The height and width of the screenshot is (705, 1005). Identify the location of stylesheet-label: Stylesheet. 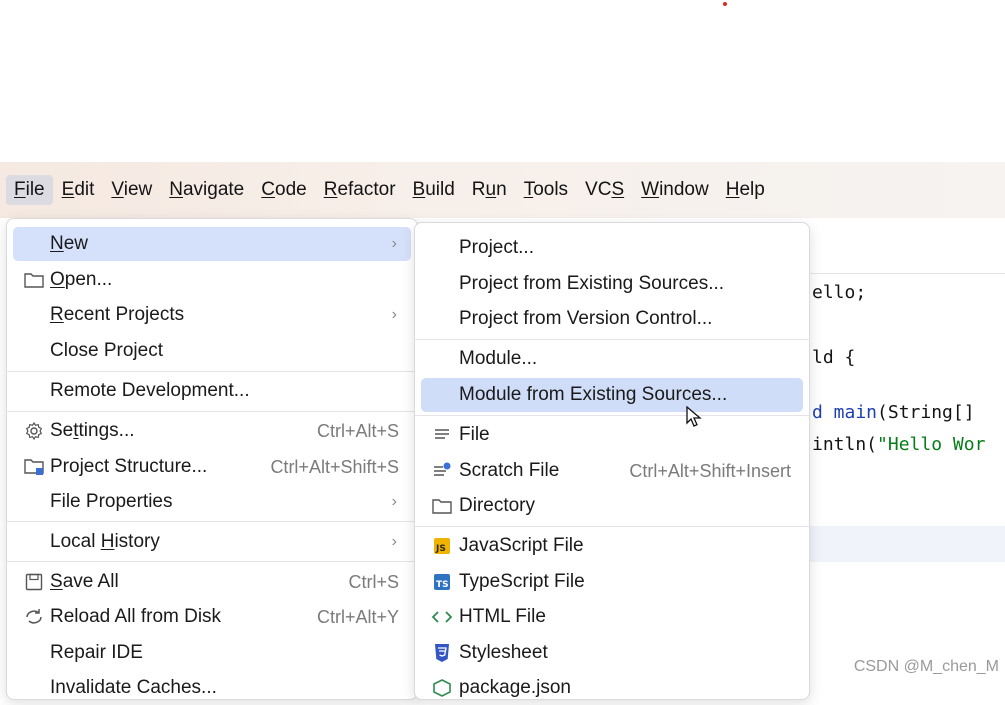
(503, 652).